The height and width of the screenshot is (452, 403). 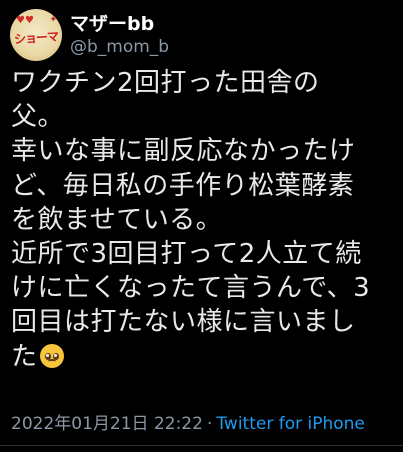 What do you see at coordinates (290, 424) in the screenshot?
I see `tweet-source-link: Twitter for iPhone` at bounding box center [290, 424].